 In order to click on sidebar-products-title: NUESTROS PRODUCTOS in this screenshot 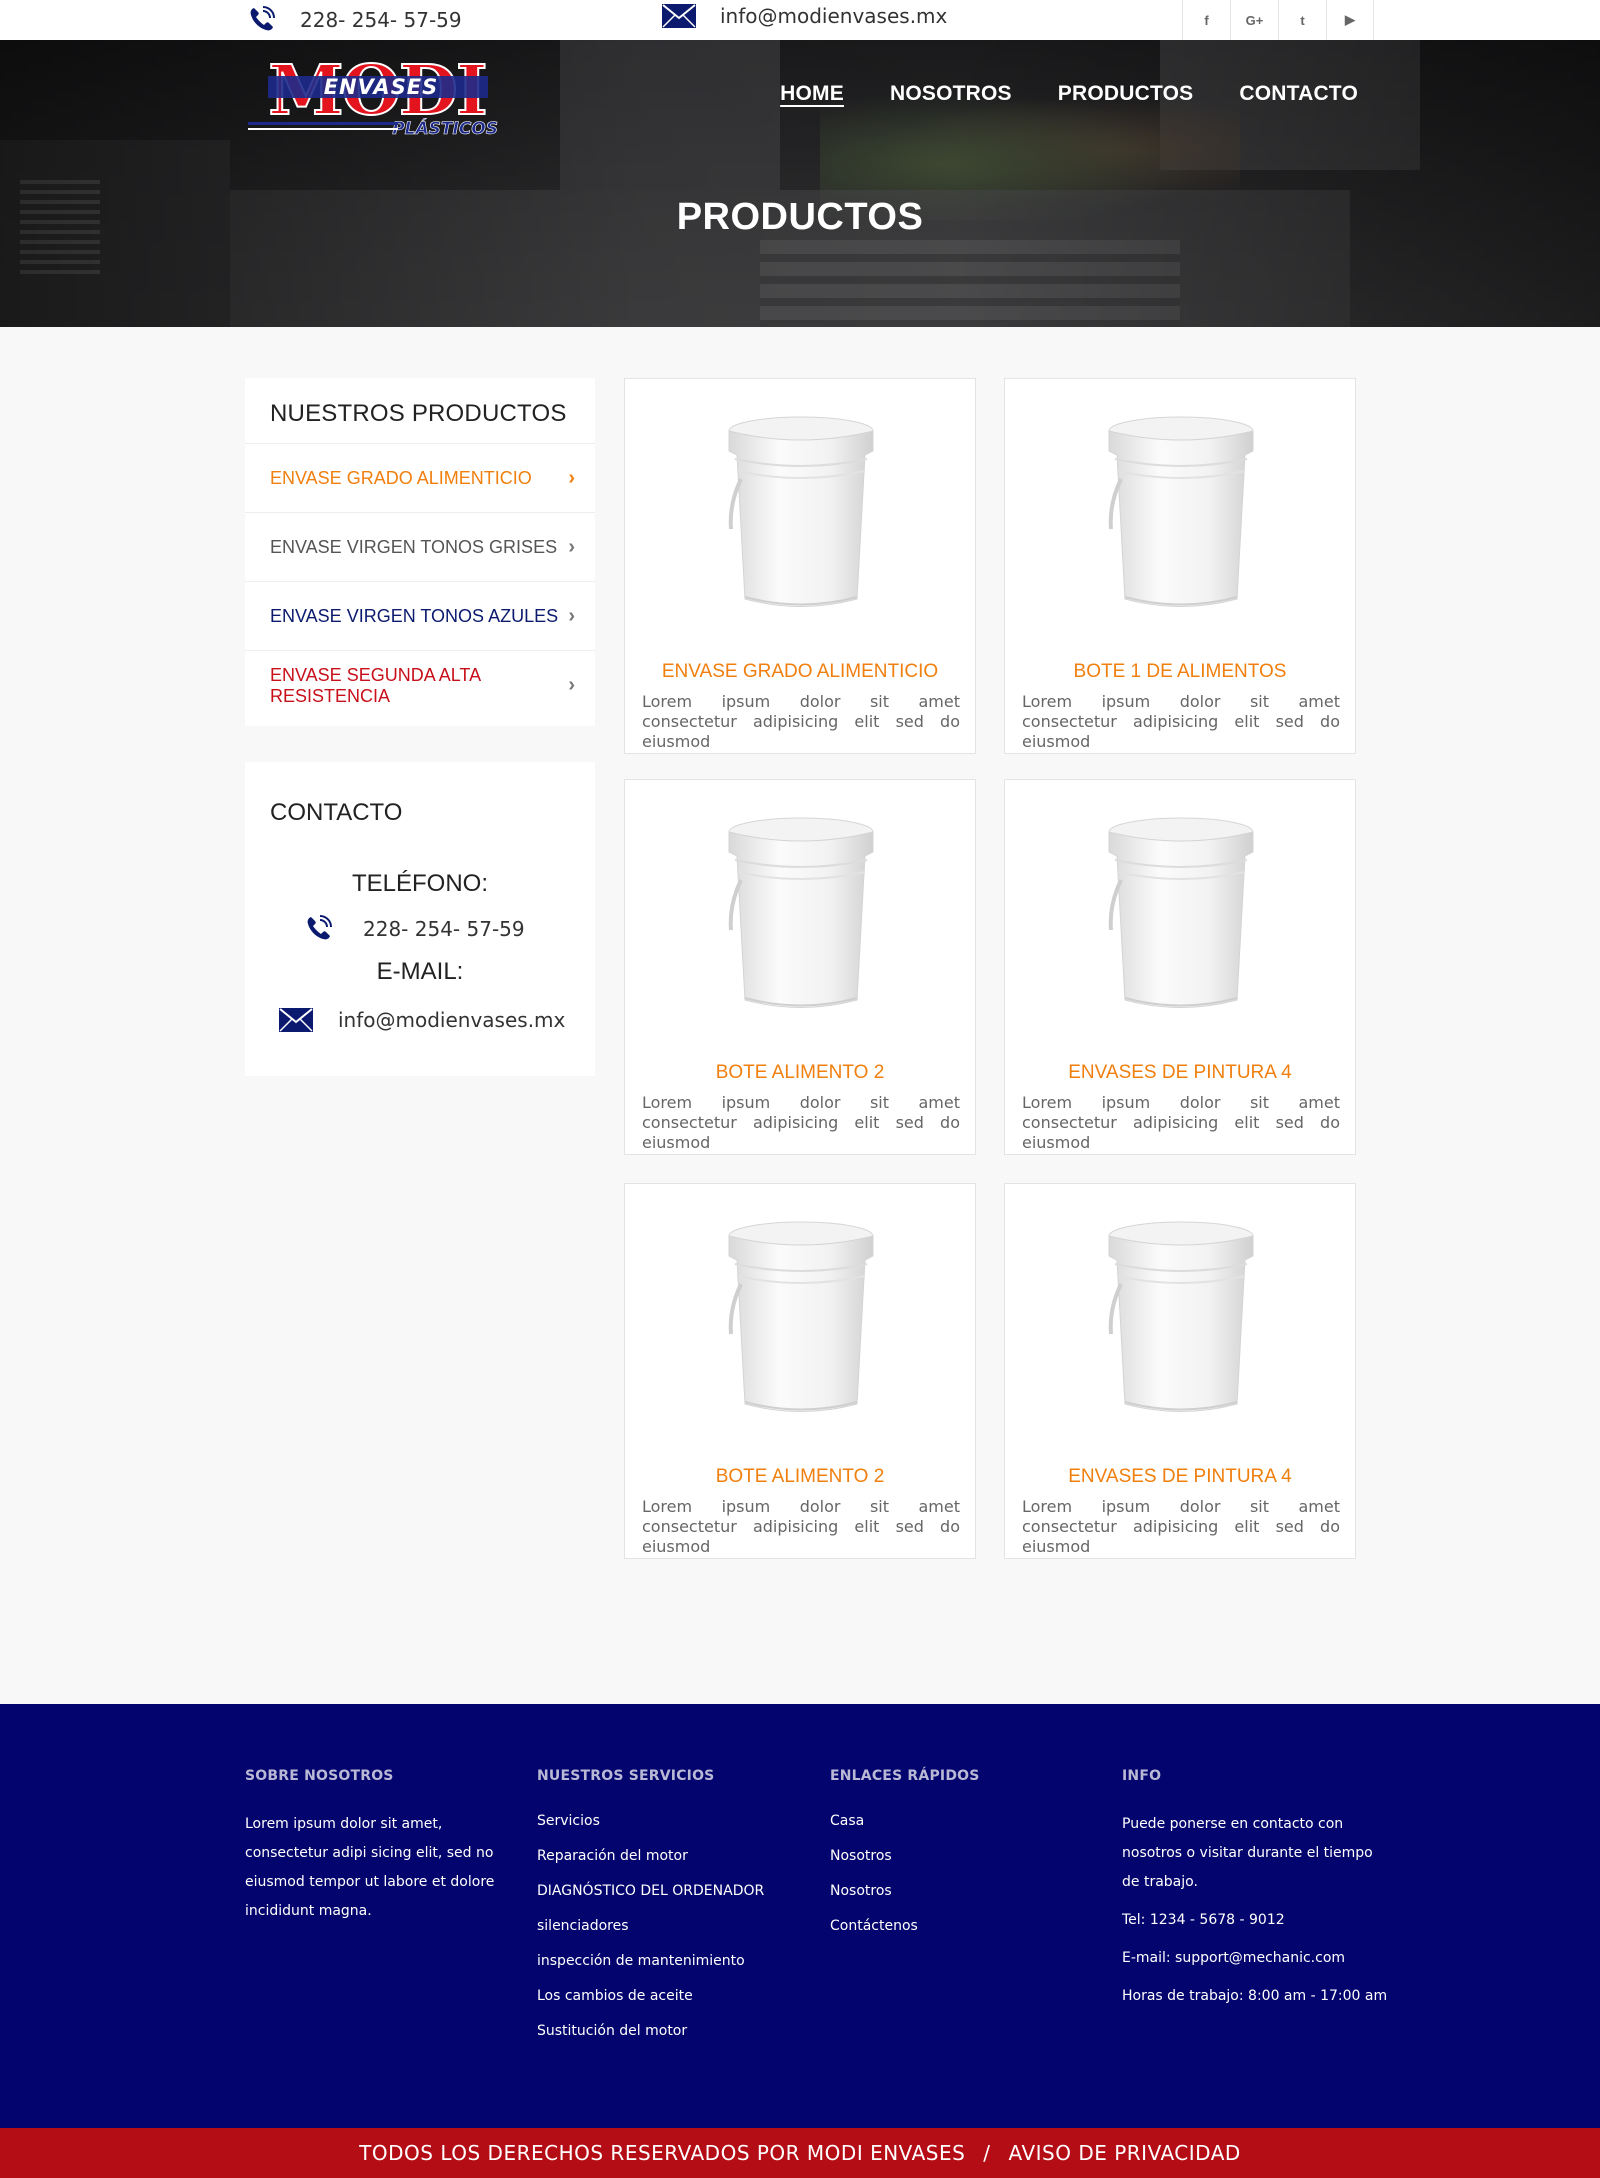, I will do `click(420, 411)`.